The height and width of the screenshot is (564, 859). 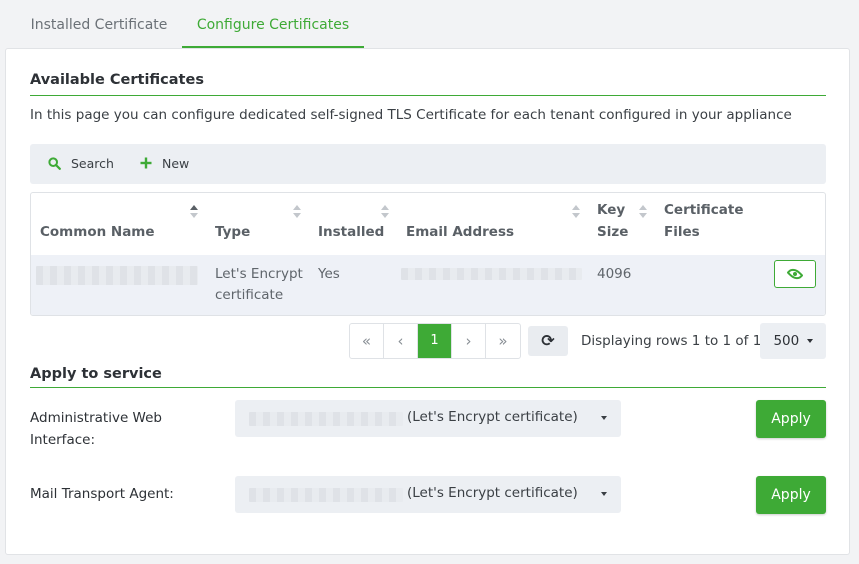 I want to click on apply-mail-transport-button: Apply, so click(x=791, y=495).